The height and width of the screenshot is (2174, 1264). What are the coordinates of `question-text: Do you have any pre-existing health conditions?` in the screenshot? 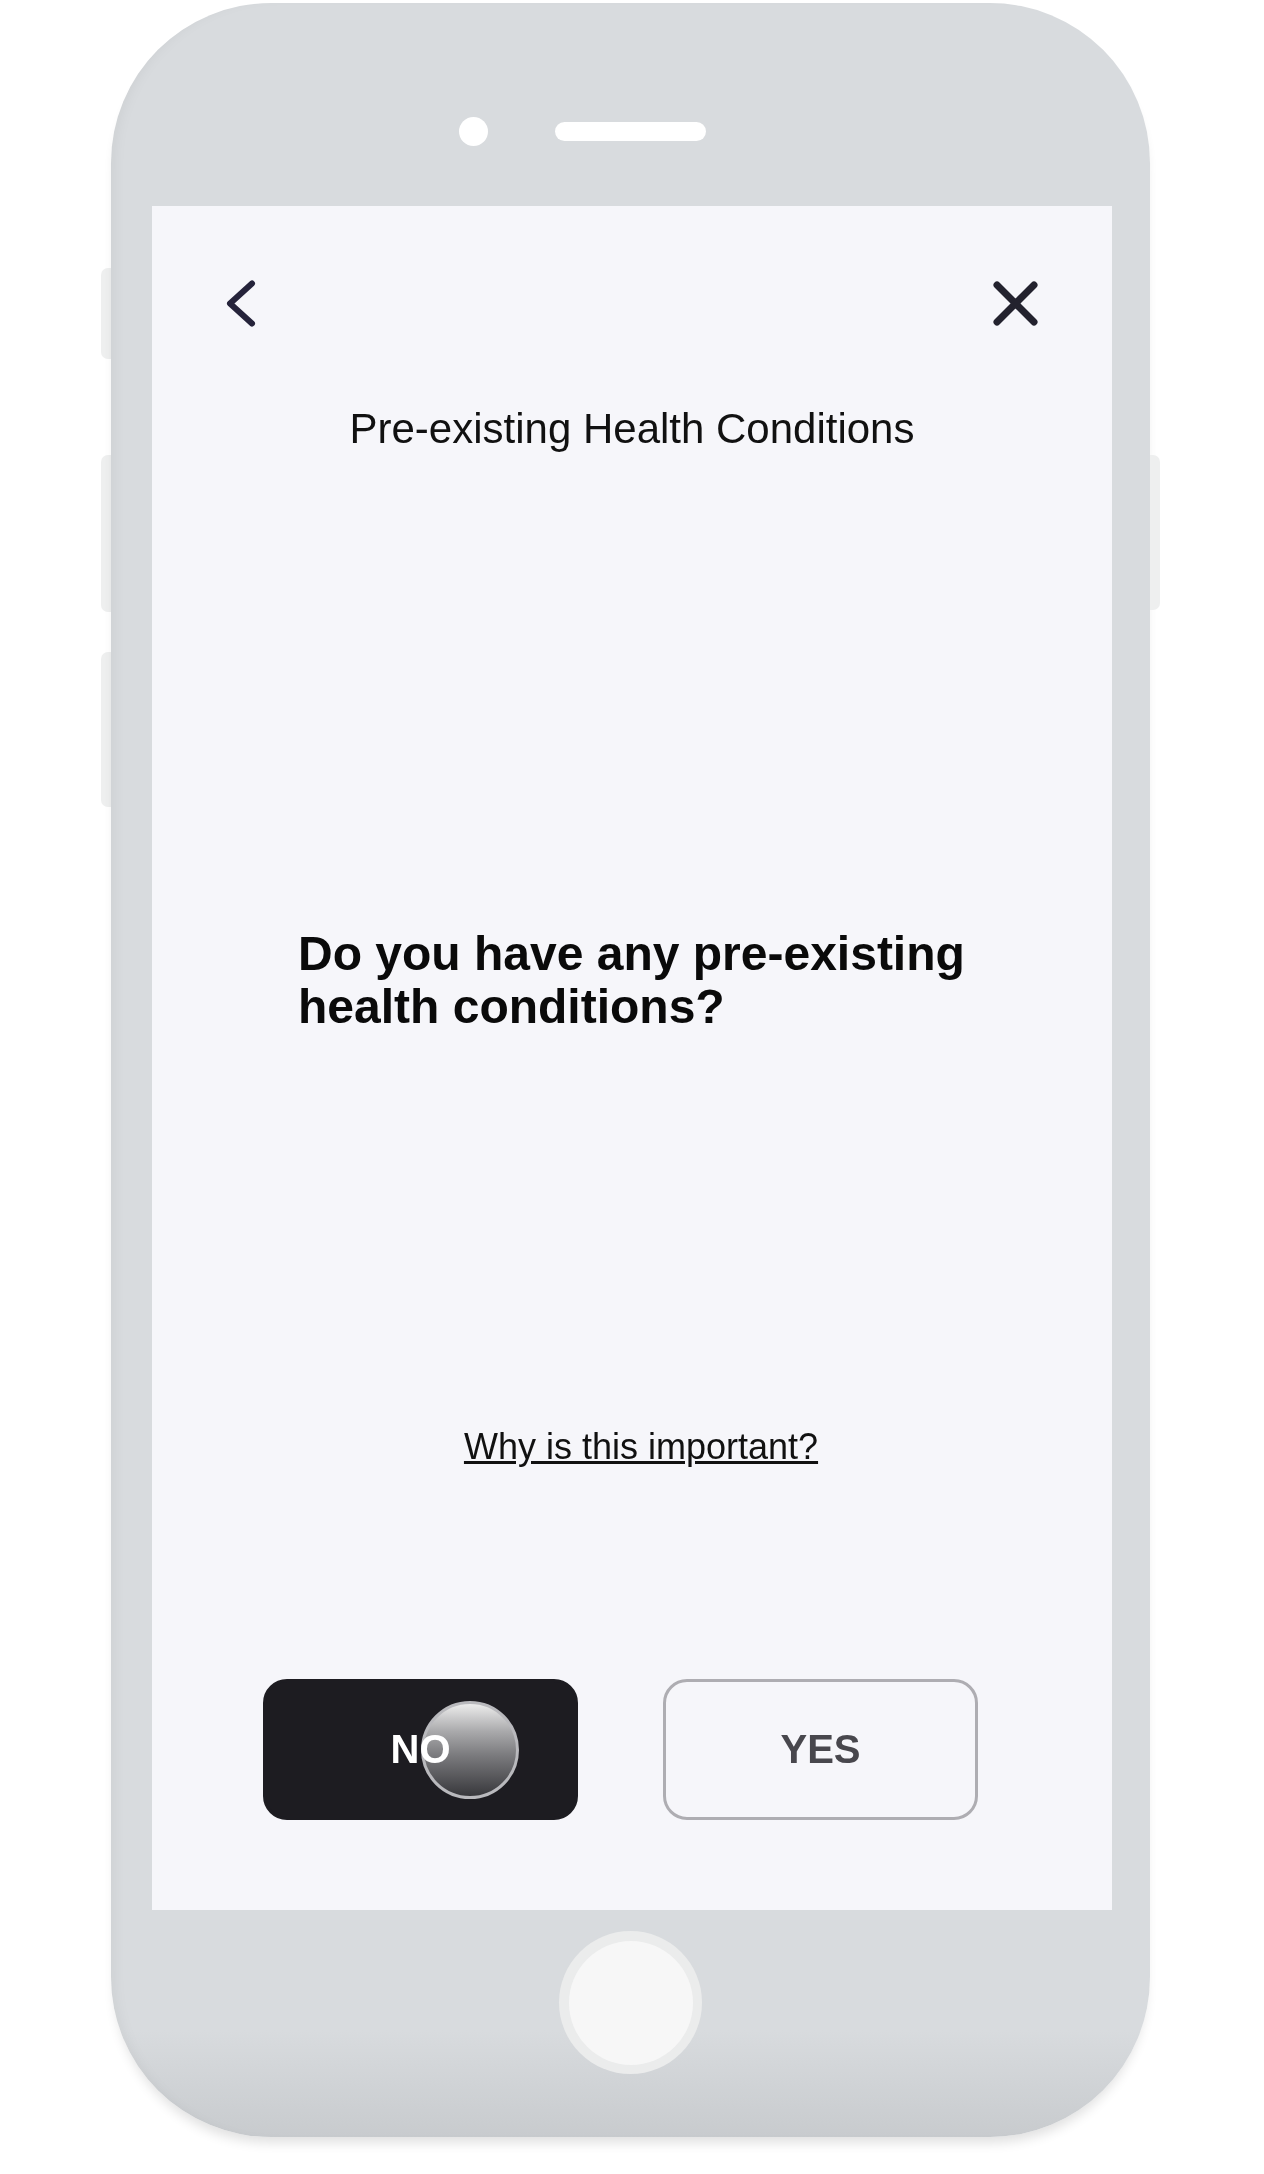 It's located at (632, 980).